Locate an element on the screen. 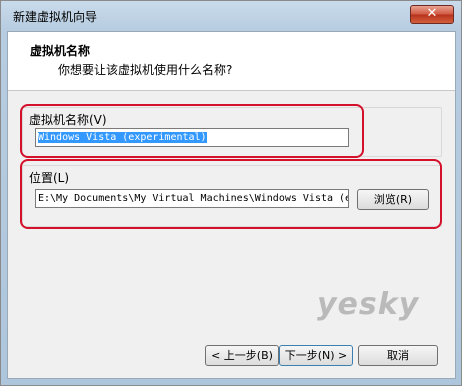 Image resolution: width=462 pixels, height=386 pixels. next-button: 下一步(N) > is located at coordinates (316, 355).